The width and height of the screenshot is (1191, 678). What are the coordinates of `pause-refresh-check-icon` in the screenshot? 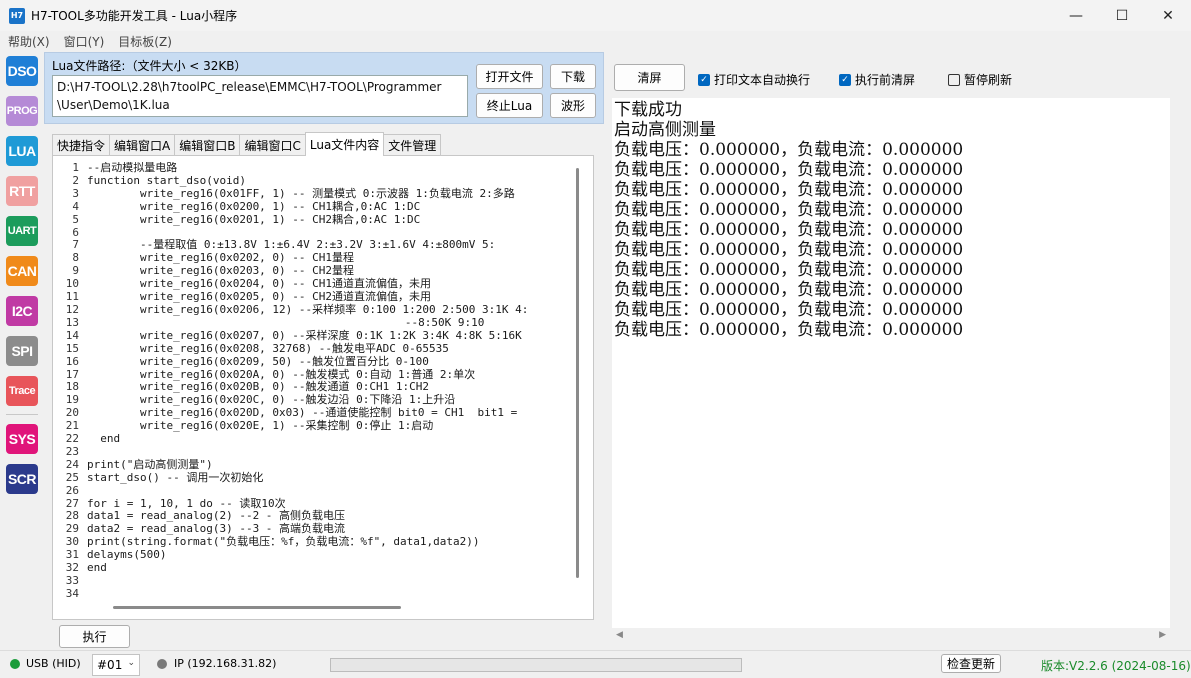 It's located at (954, 79).